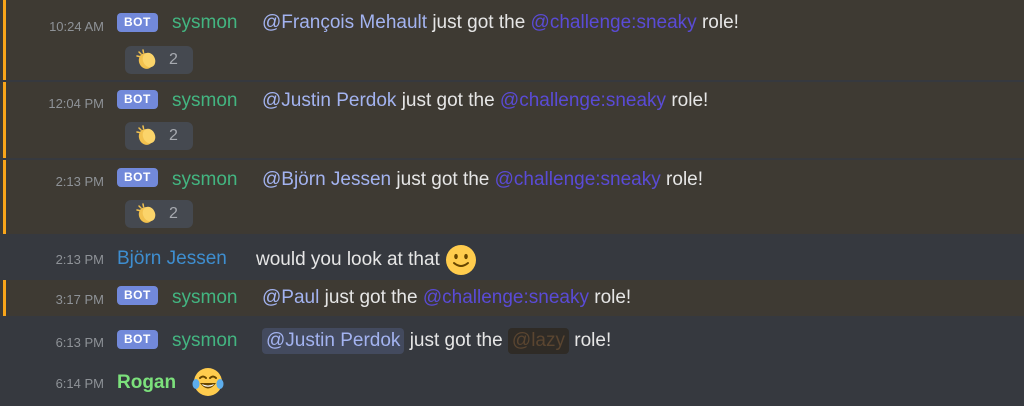  What do you see at coordinates (344, 23) in the screenshot?
I see `user-mention: @François Mehault` at bounding box center [344, 23].